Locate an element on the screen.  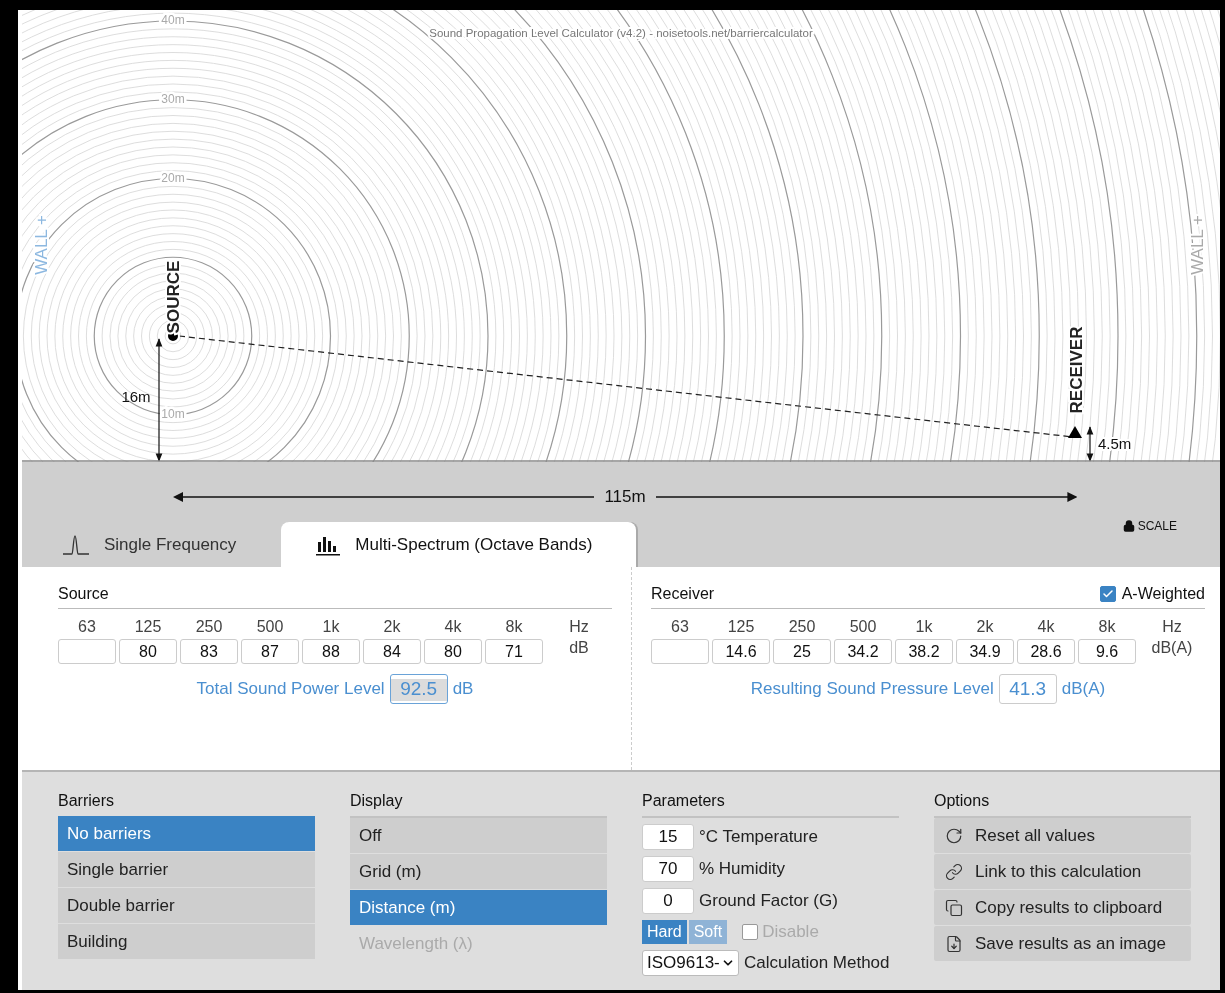
panel-title: Receiver is located at coordinates (683, 594).